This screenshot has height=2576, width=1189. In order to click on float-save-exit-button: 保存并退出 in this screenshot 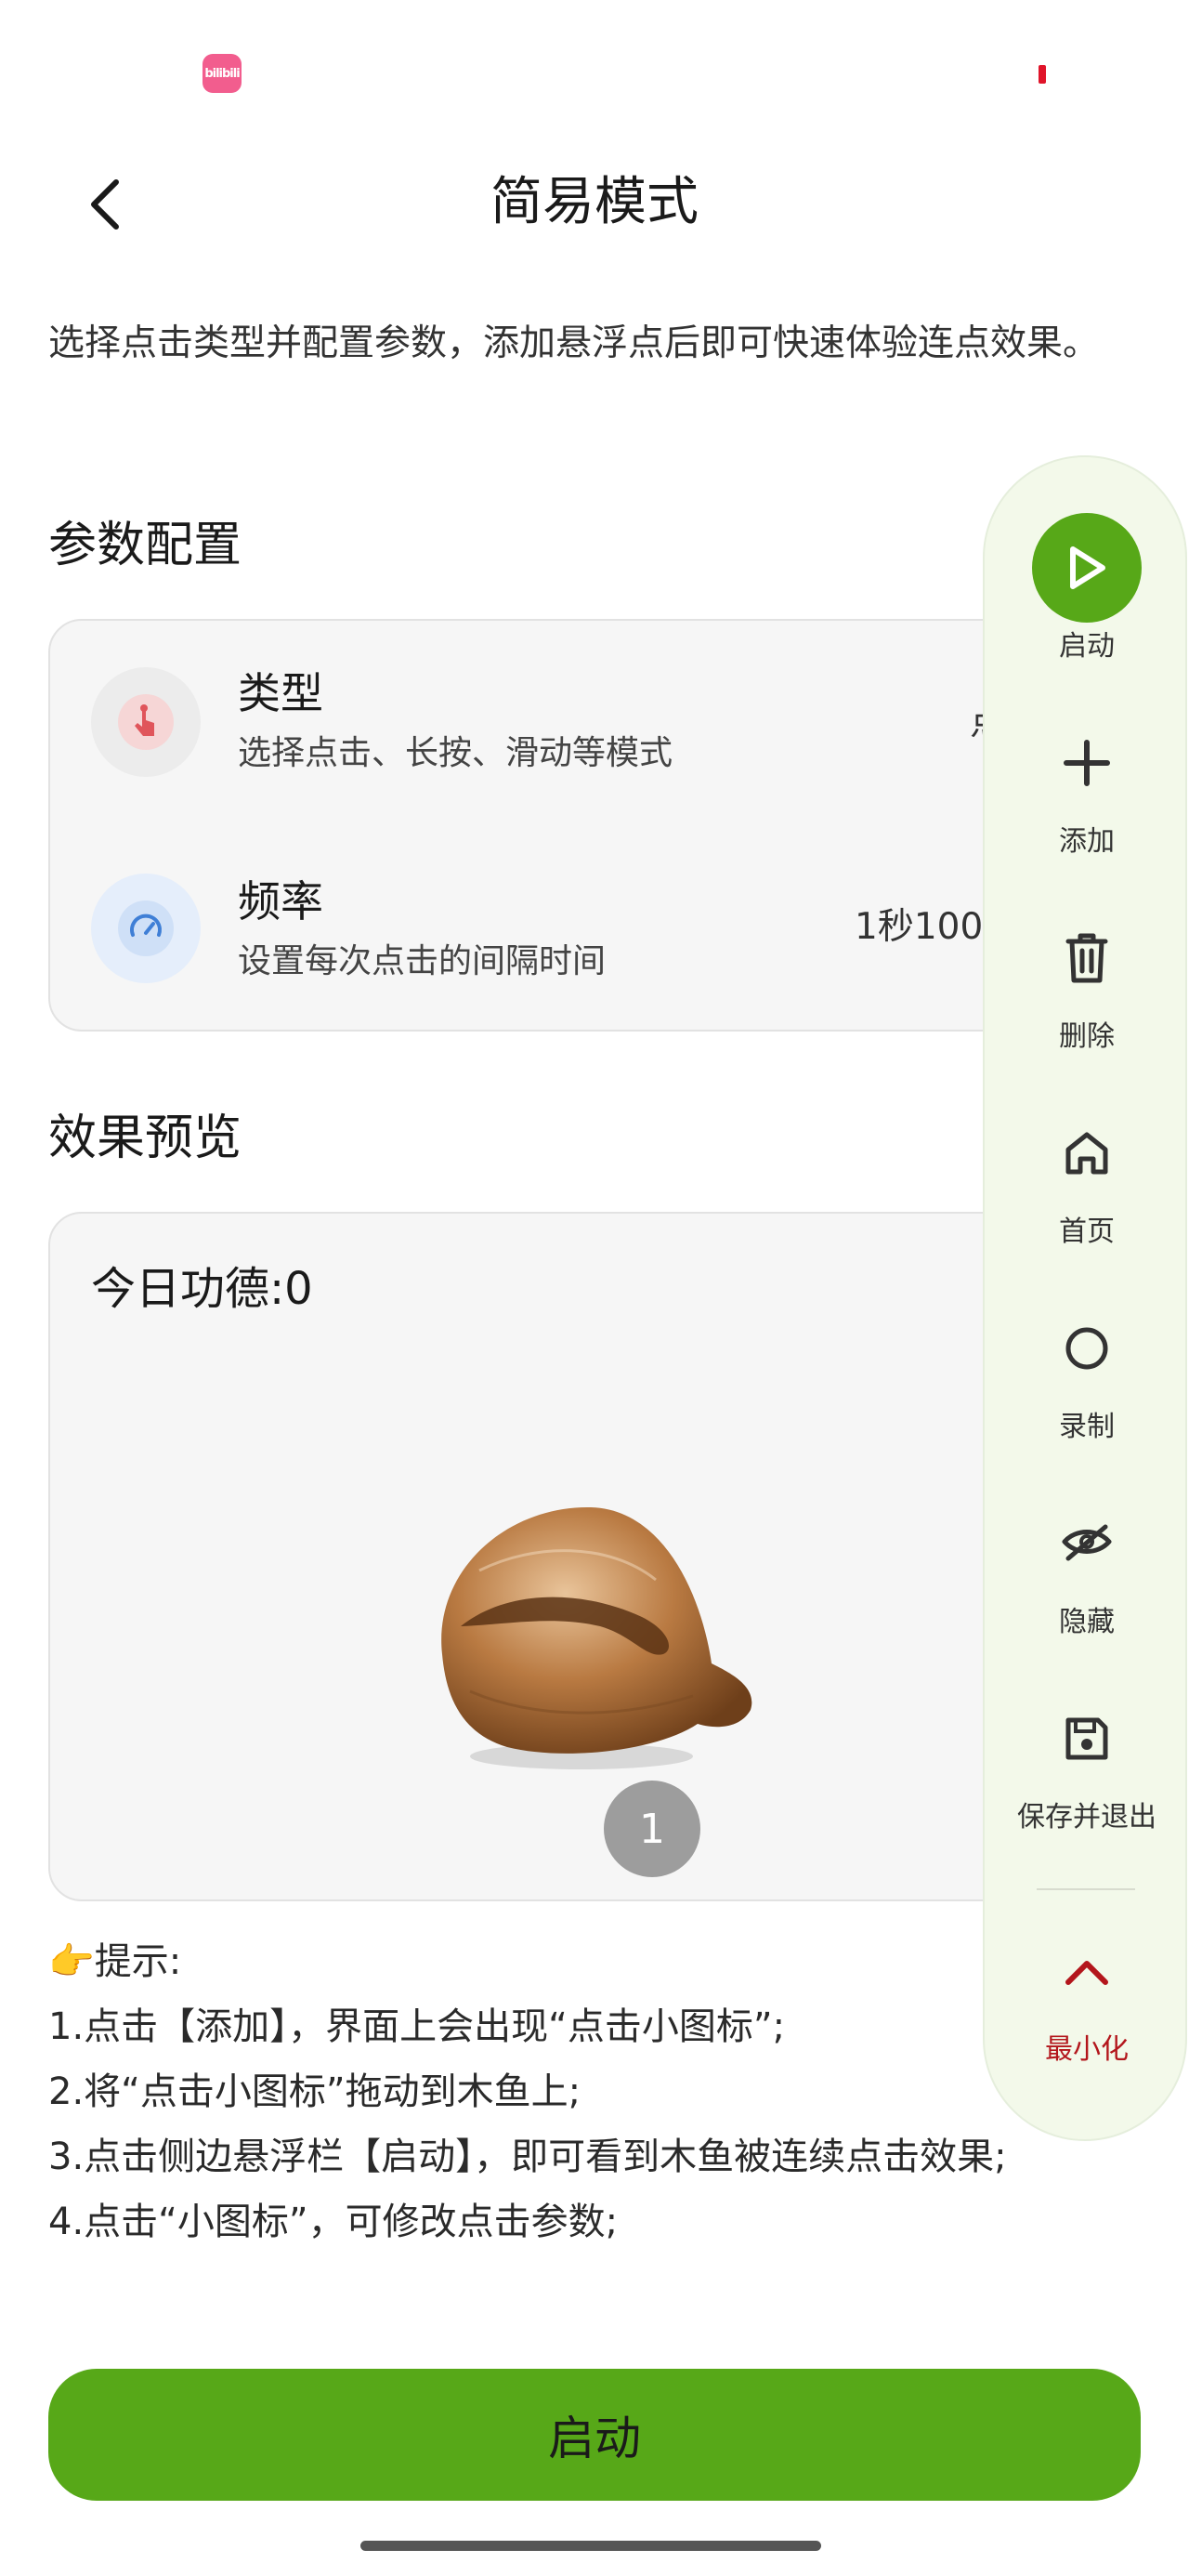, I will do `click(1087, 1761)`.